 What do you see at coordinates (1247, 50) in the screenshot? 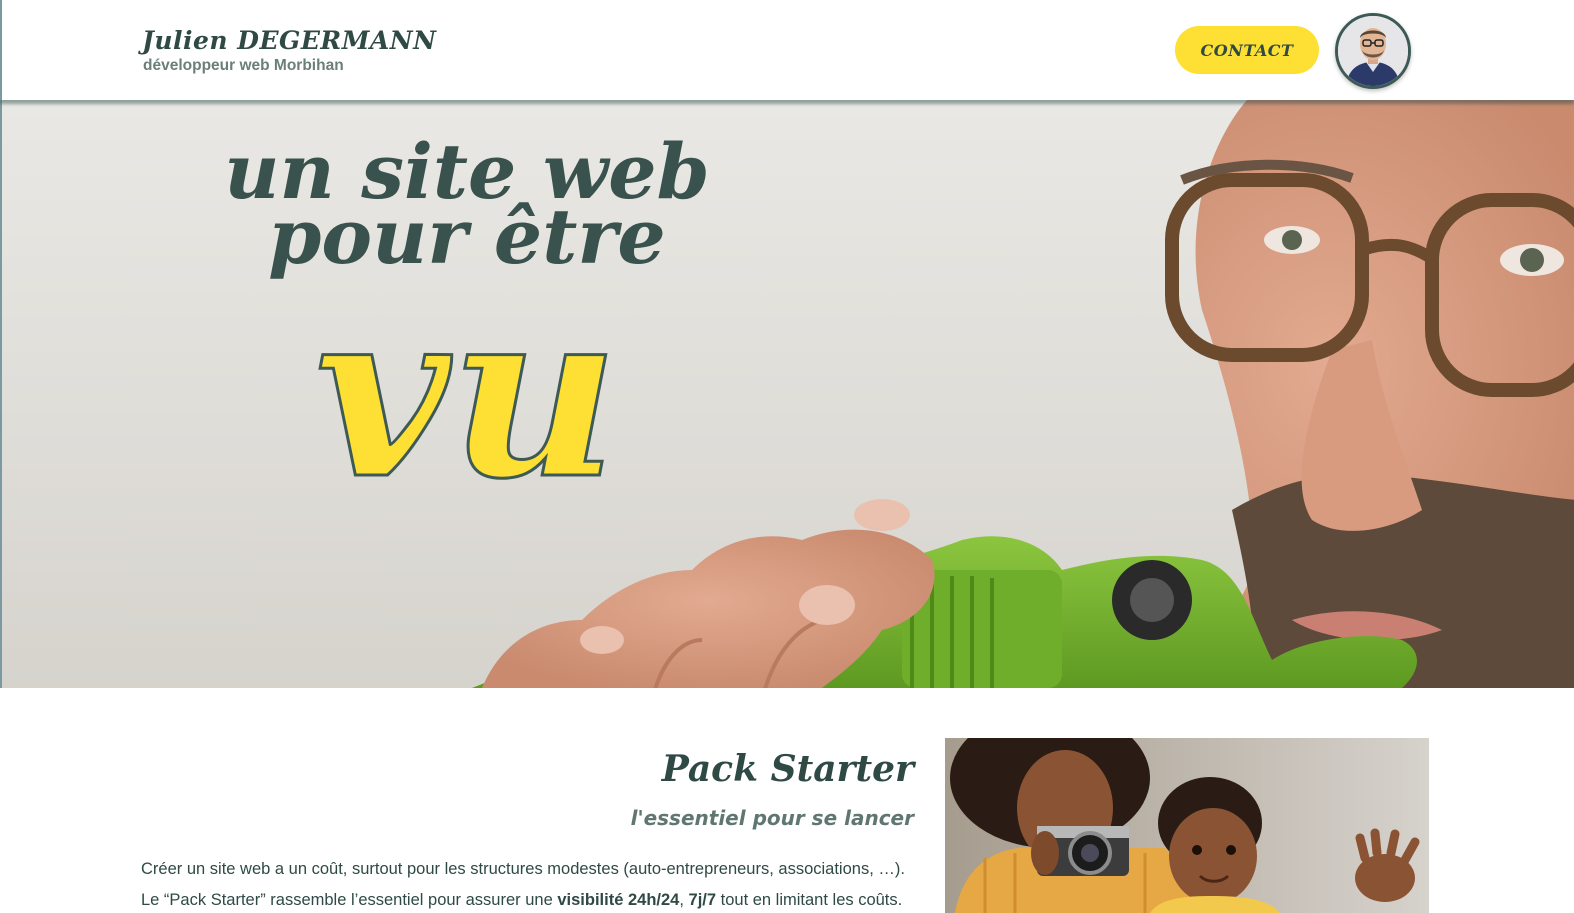
I see `contact-button: CONTACT` at bounding box center [1247, 50].